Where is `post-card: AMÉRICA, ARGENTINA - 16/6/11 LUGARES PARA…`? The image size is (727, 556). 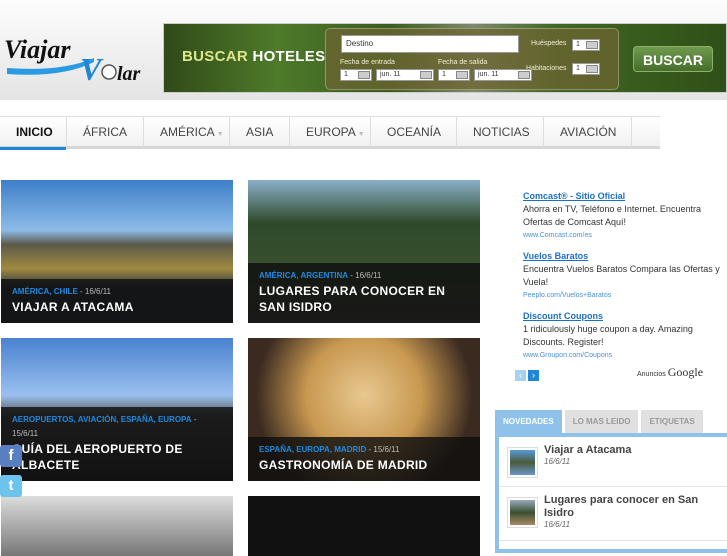 post-card: AMÉRICA, ARGENTINA - 16/6/11 LUGARES PARA… is located at coordinates (364, 251).